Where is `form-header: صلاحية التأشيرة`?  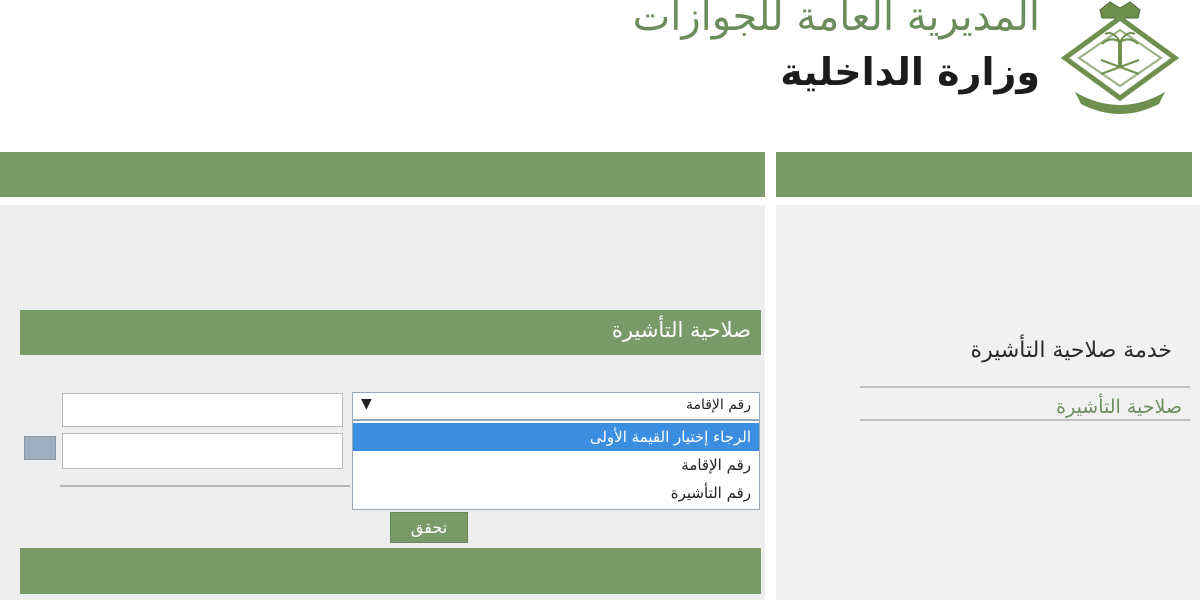
form-header: صلاحية التأشيرة is located at coordinates (390, 332).